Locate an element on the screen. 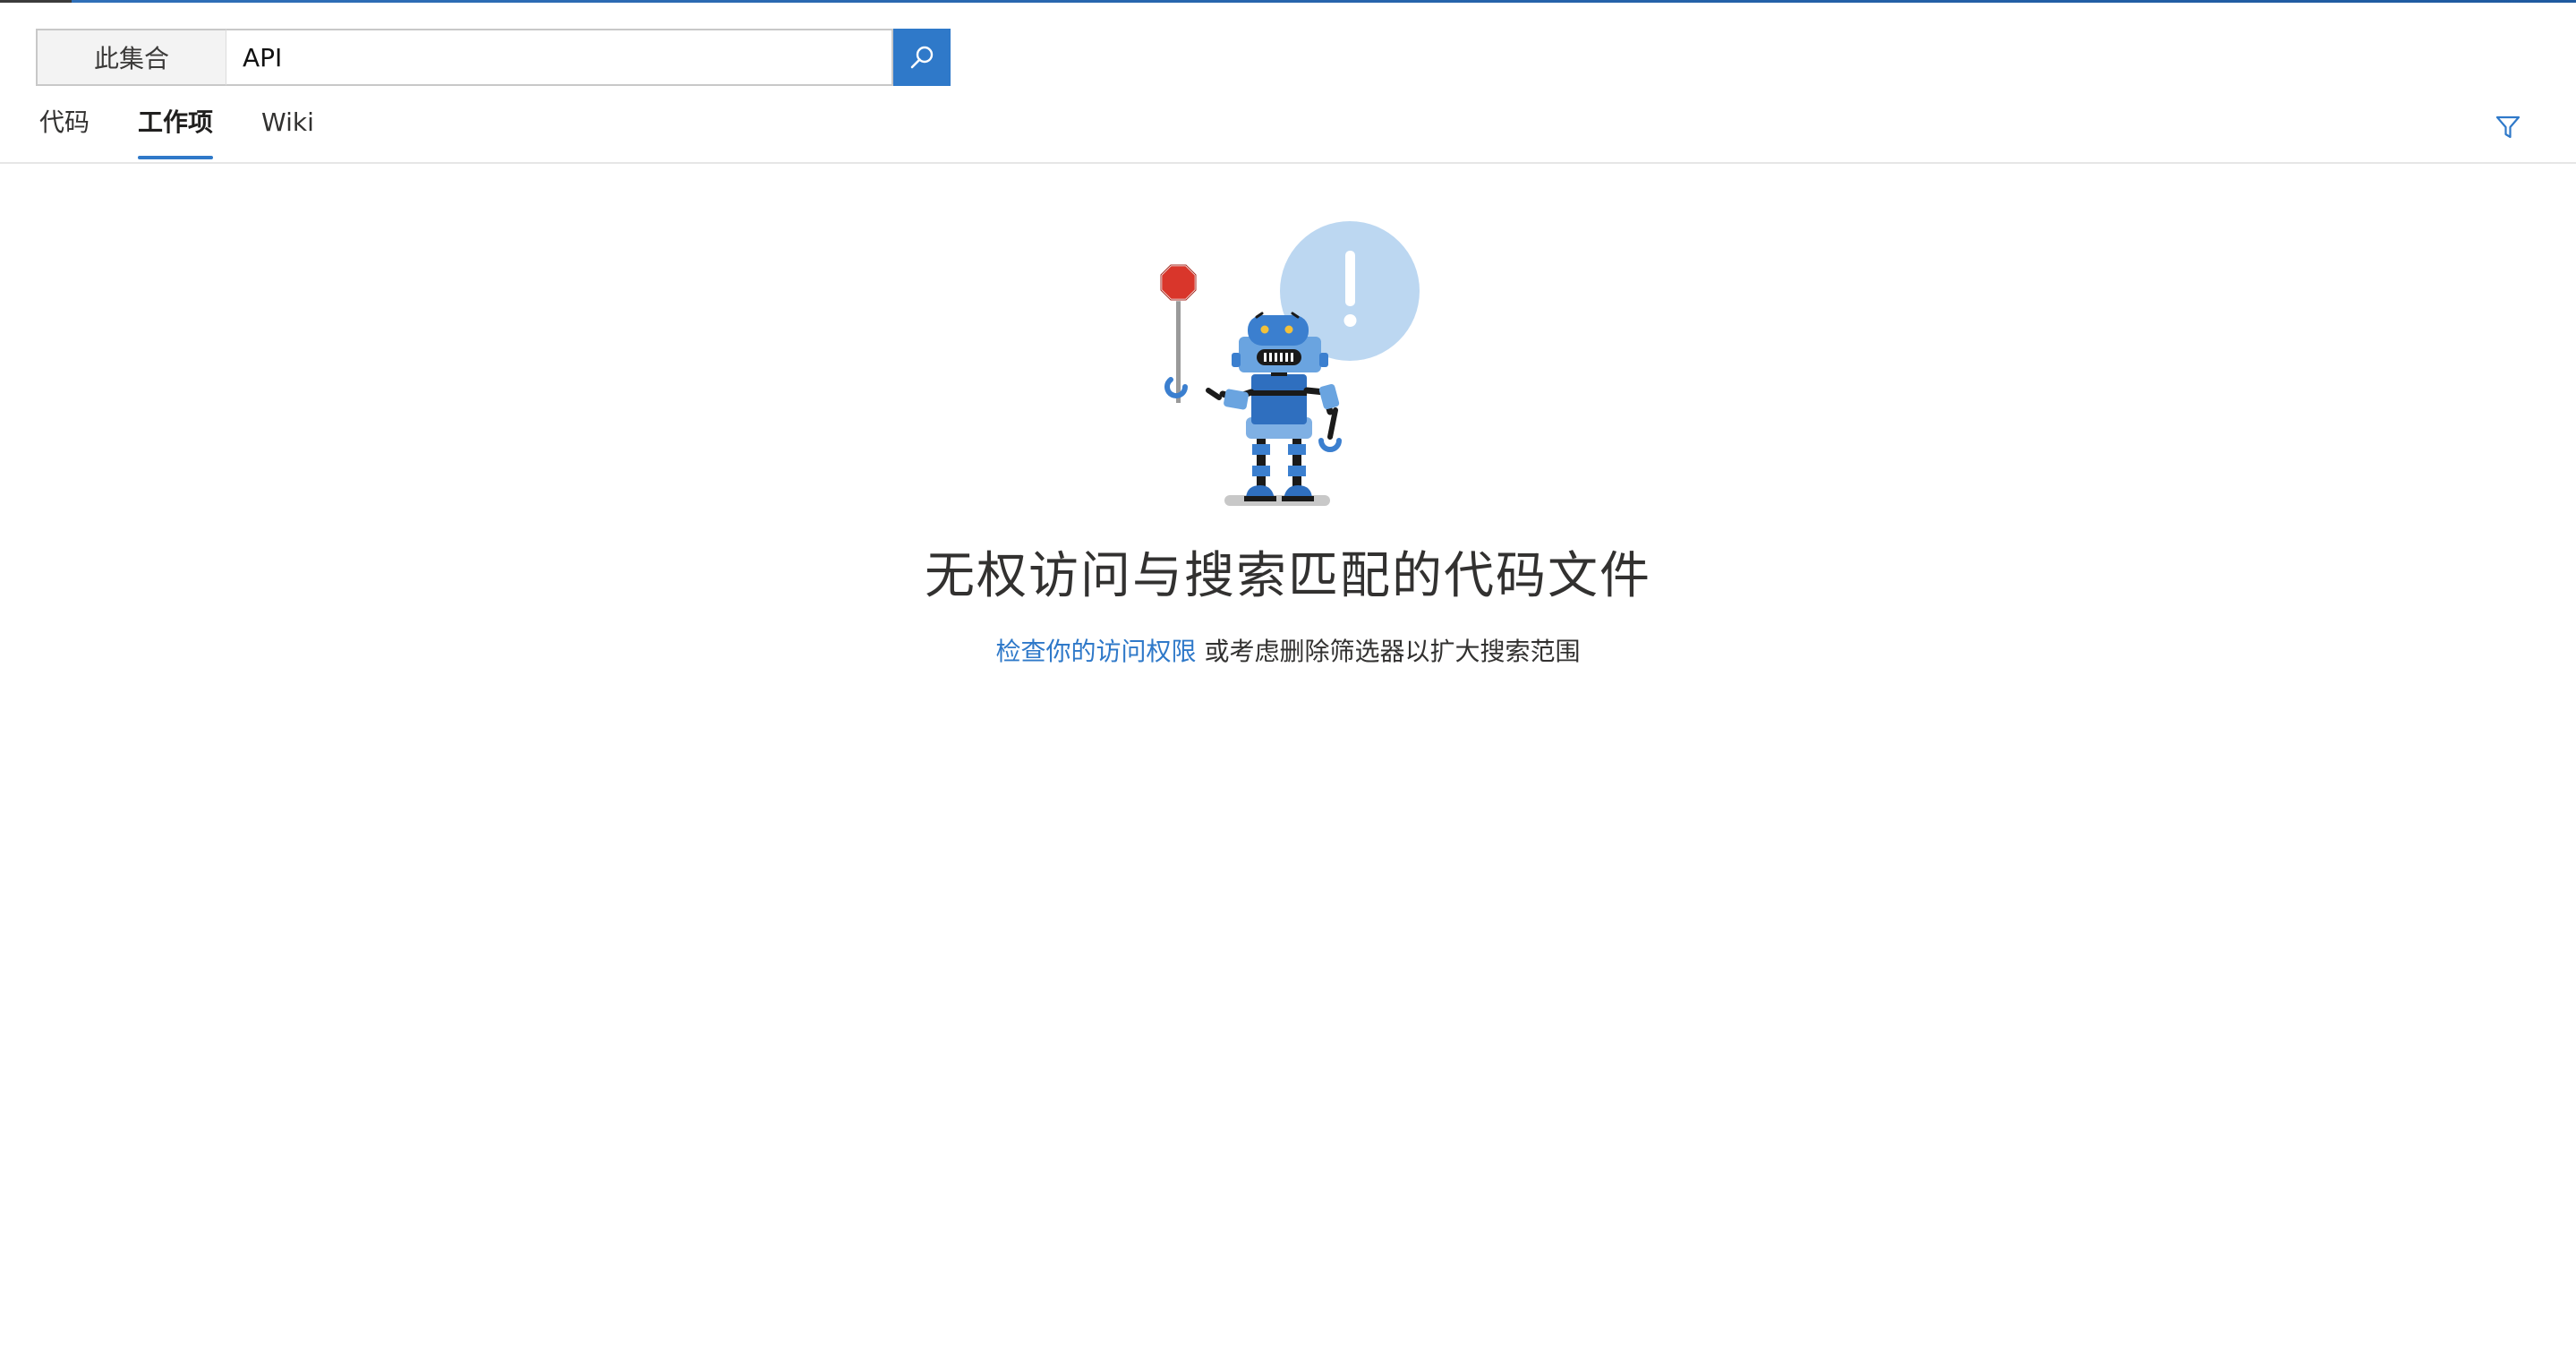 Image resolution: width=2576 pixels, height=1352 pixels. robot-stop-sign-illustration is located at coordinates (1289, 363).